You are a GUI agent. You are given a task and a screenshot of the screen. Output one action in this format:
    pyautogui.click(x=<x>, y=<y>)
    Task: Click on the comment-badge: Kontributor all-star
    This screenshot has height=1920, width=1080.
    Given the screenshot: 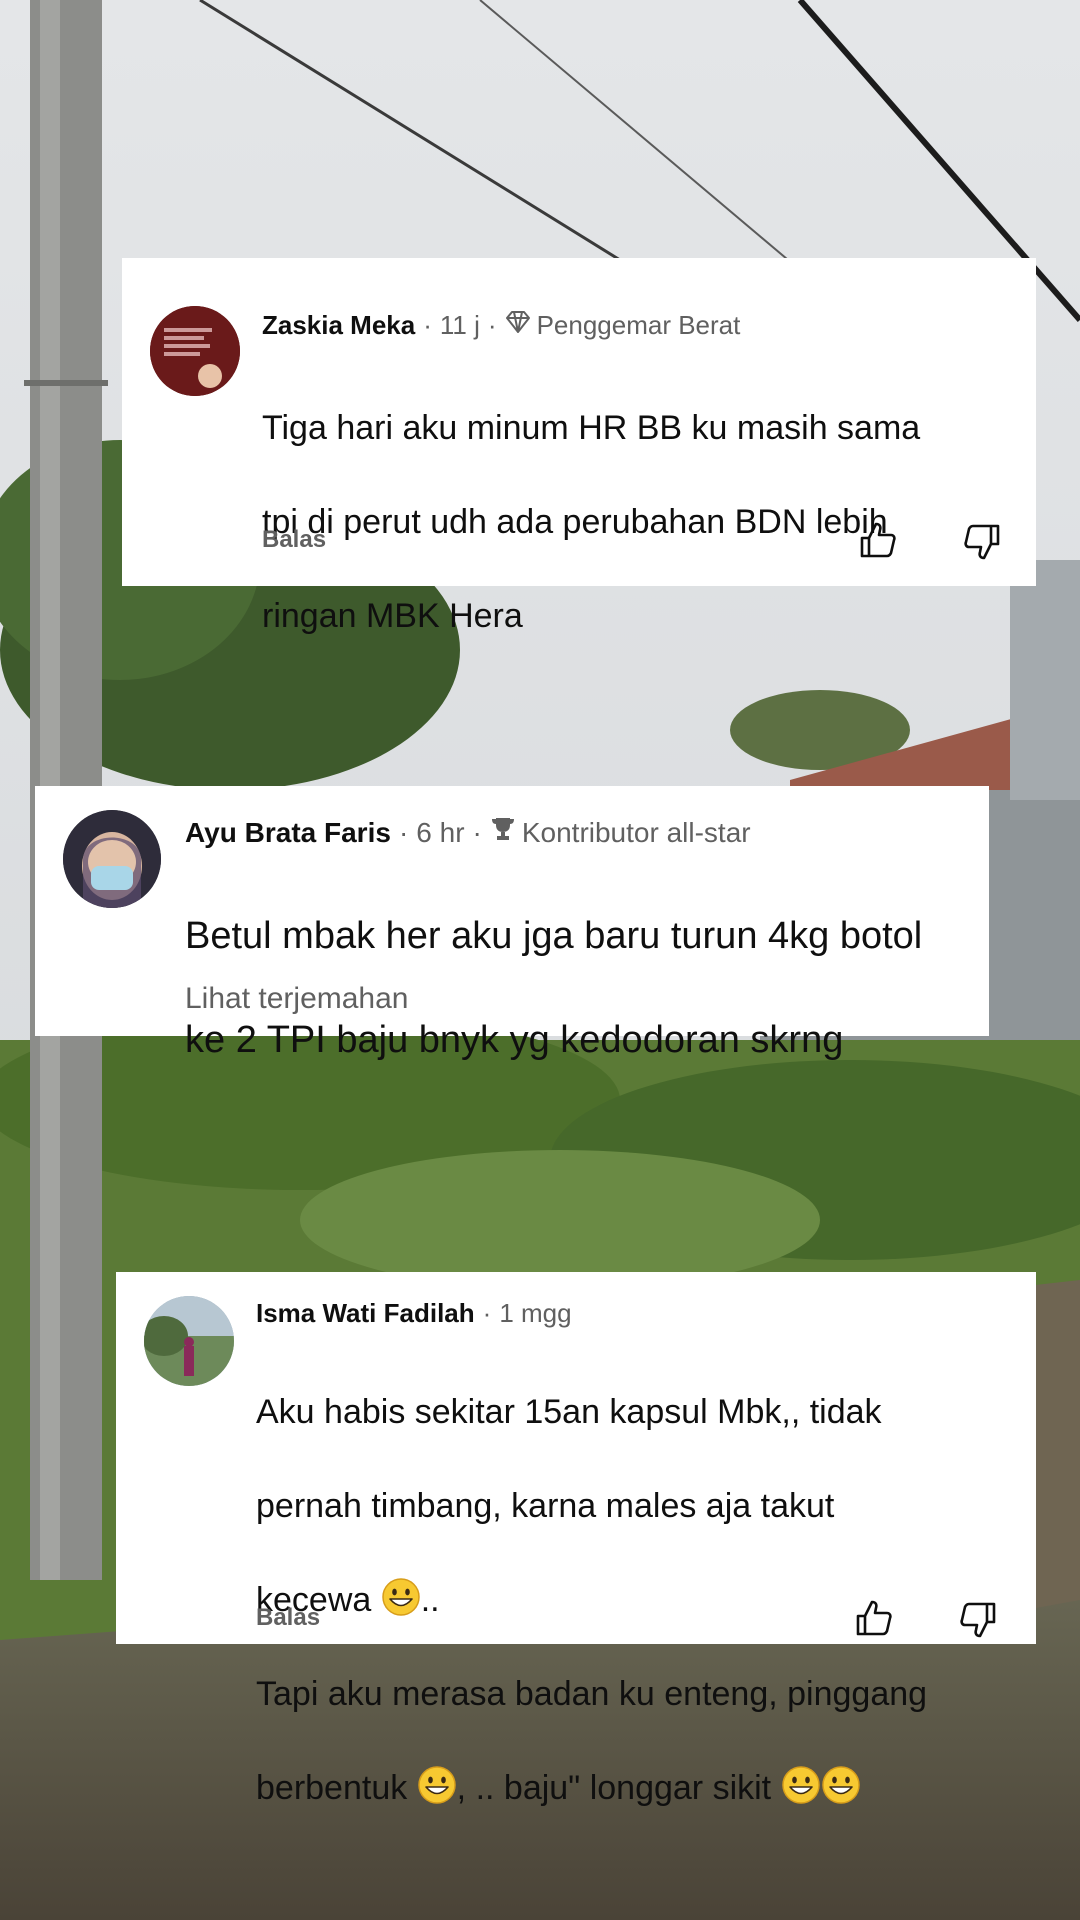 What is the action you would take?
    pyautogui.click(x=636, y=832)
    